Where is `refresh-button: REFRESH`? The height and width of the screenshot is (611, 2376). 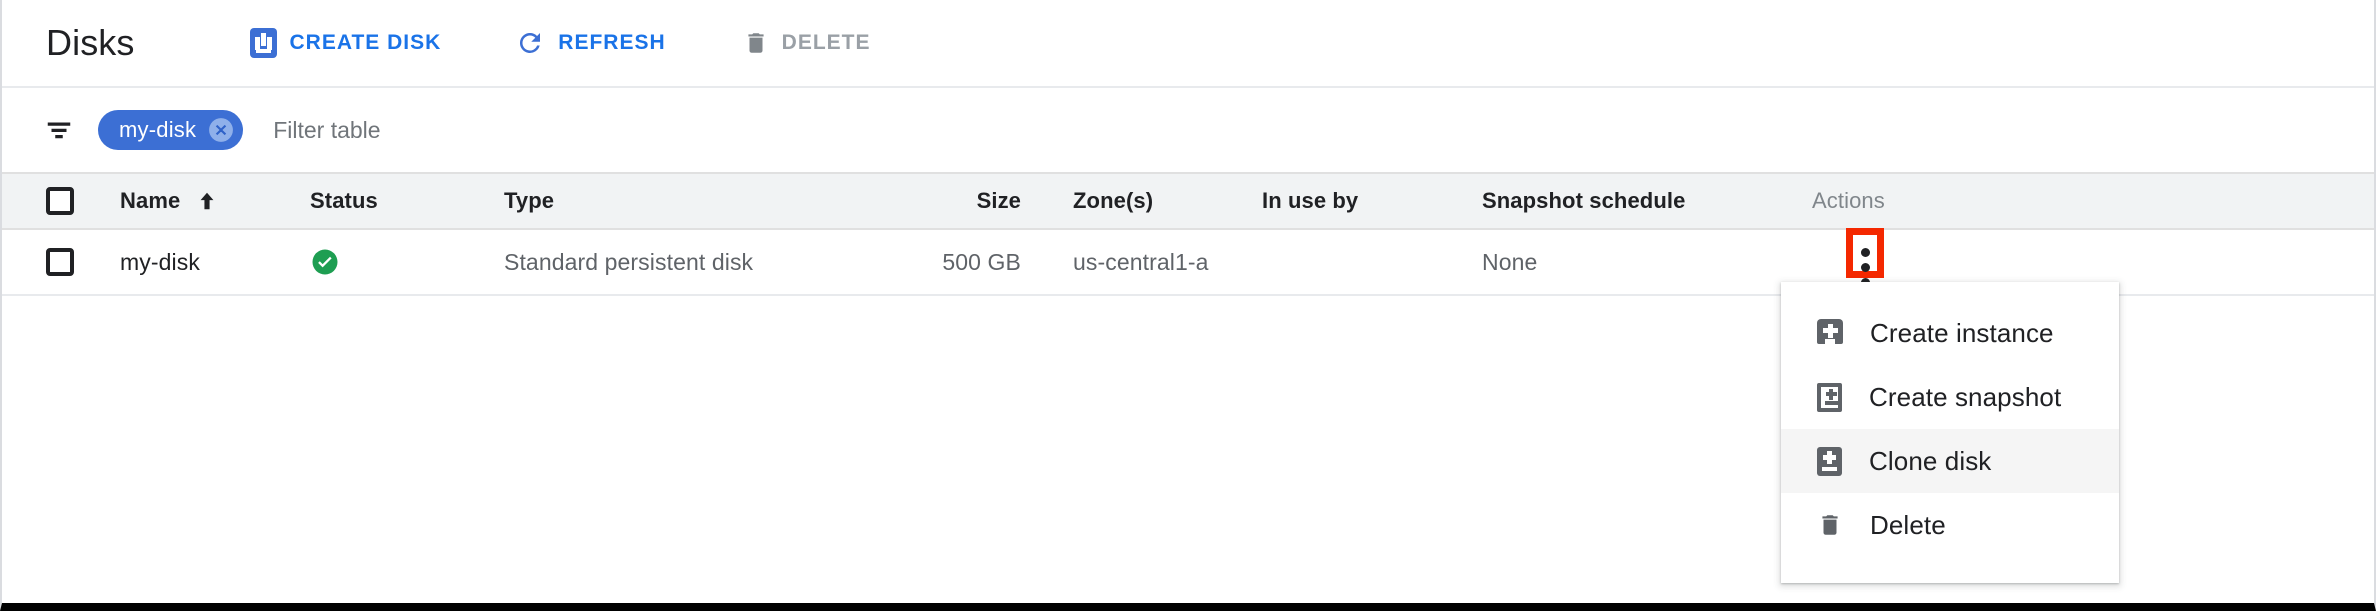 refresh-button: REFRESH is located at coordinates (590, 43).